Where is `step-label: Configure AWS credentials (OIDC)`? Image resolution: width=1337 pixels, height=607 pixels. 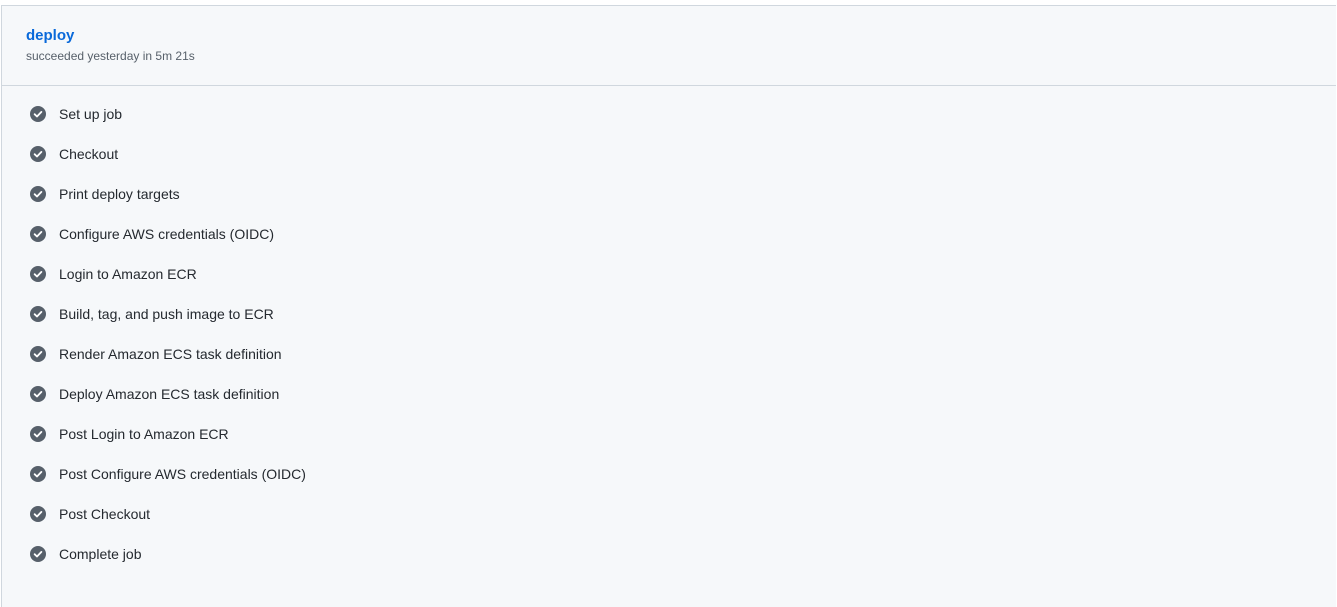
step-label: Configure AWS credentials (OIDC) is located at coordinates (166, 234).